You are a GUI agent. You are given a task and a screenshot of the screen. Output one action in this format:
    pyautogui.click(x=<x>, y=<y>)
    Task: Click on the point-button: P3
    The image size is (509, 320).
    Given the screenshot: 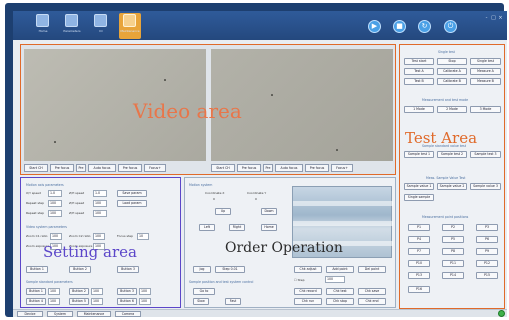 What is the action you would take?
    pyautogui.click(x=487, y=227)
    